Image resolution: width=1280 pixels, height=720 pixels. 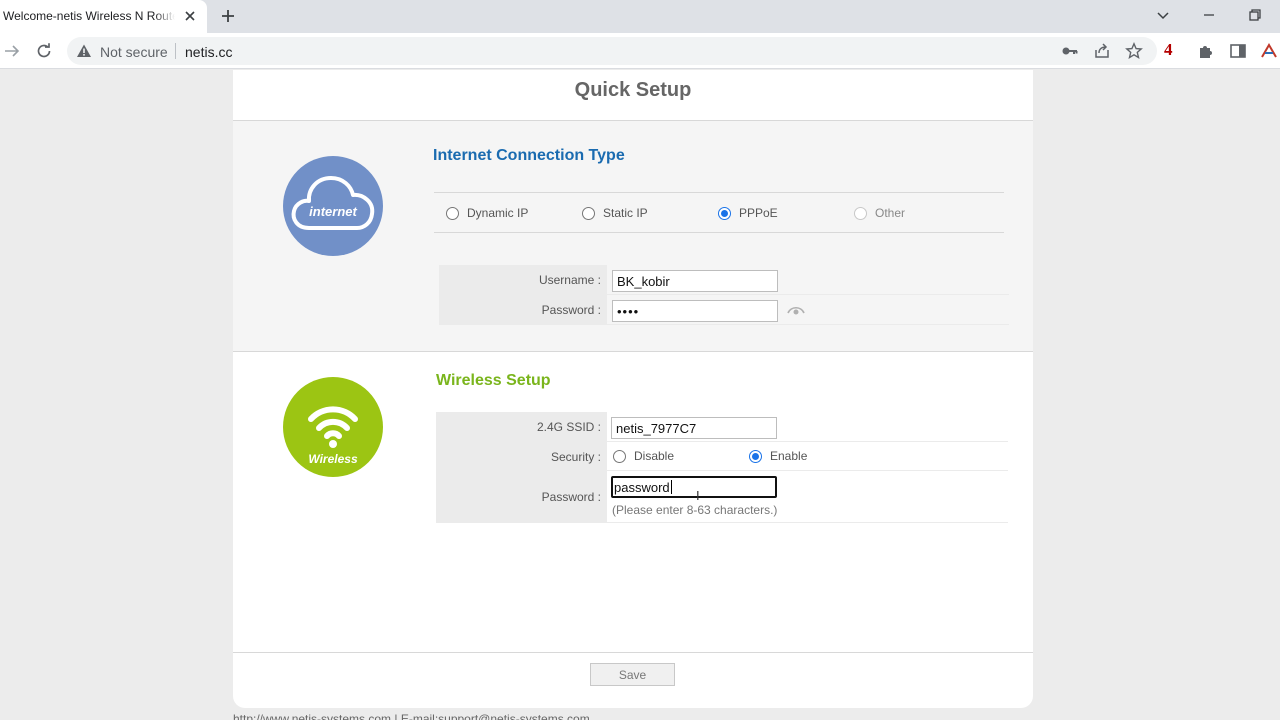 I want to click on tab-search-chevron-icon, so click(x=1163, y=15).